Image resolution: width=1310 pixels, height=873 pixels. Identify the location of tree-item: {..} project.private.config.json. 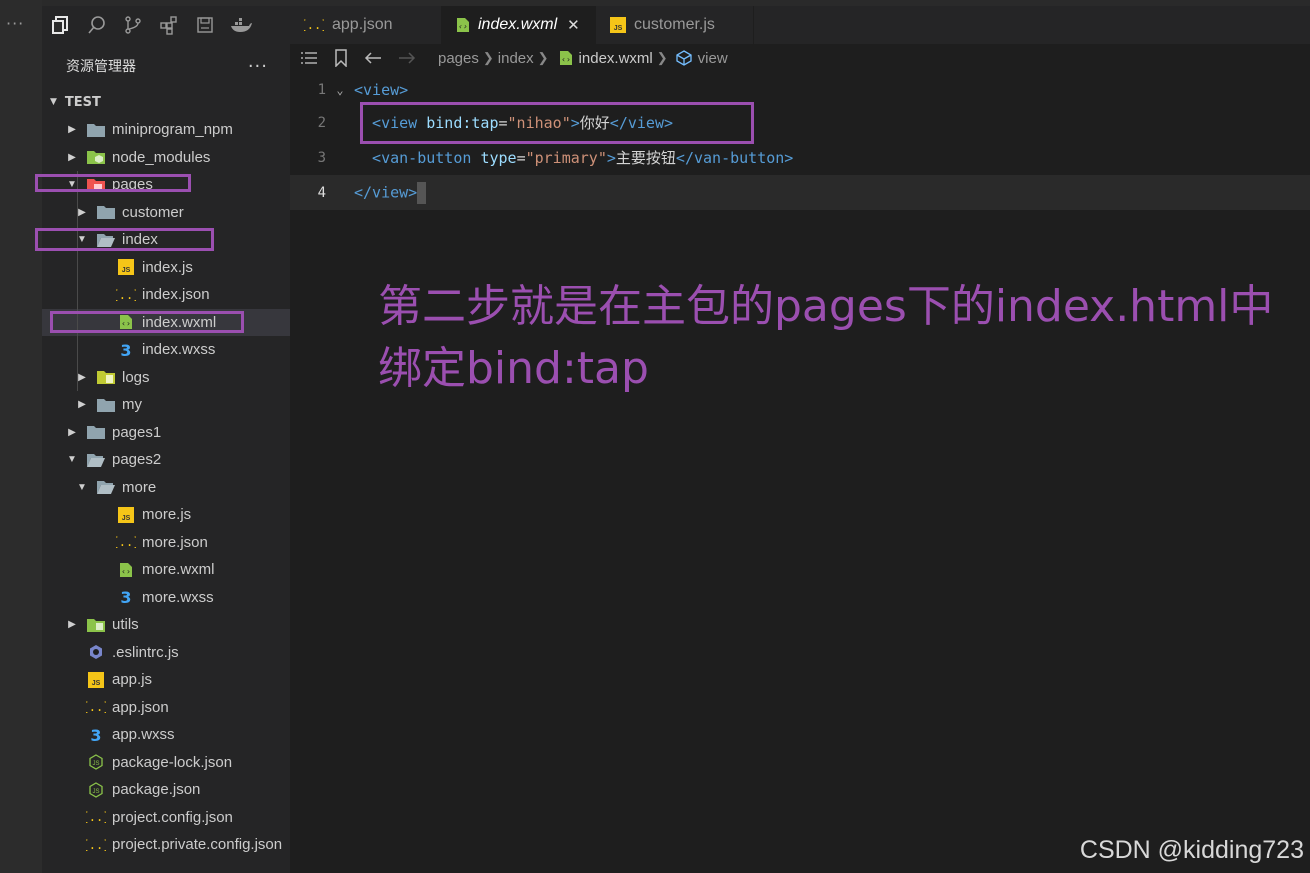
(166, 845).